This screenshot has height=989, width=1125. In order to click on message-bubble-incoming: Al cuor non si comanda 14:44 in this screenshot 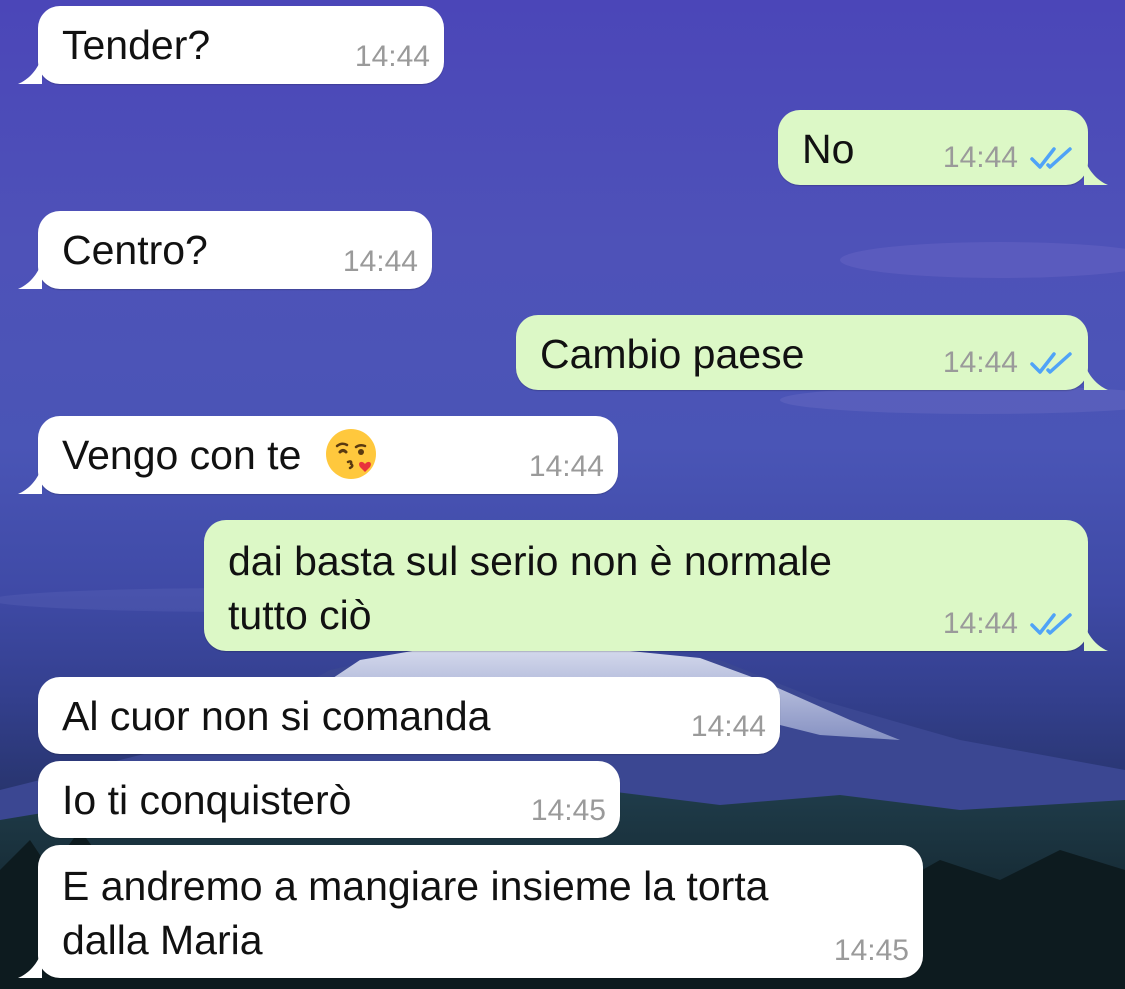, I will do `click(409, 715)`.